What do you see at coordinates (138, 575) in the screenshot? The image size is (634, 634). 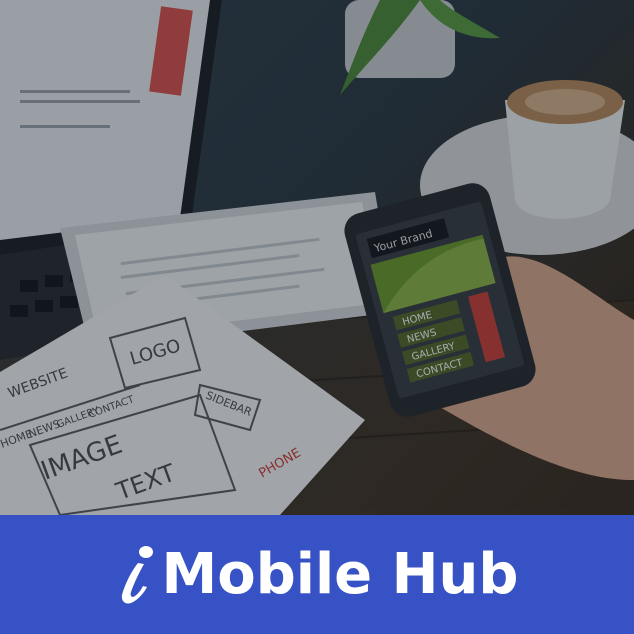 I see `logo-i-glyph` at bounding box center [138, 575].